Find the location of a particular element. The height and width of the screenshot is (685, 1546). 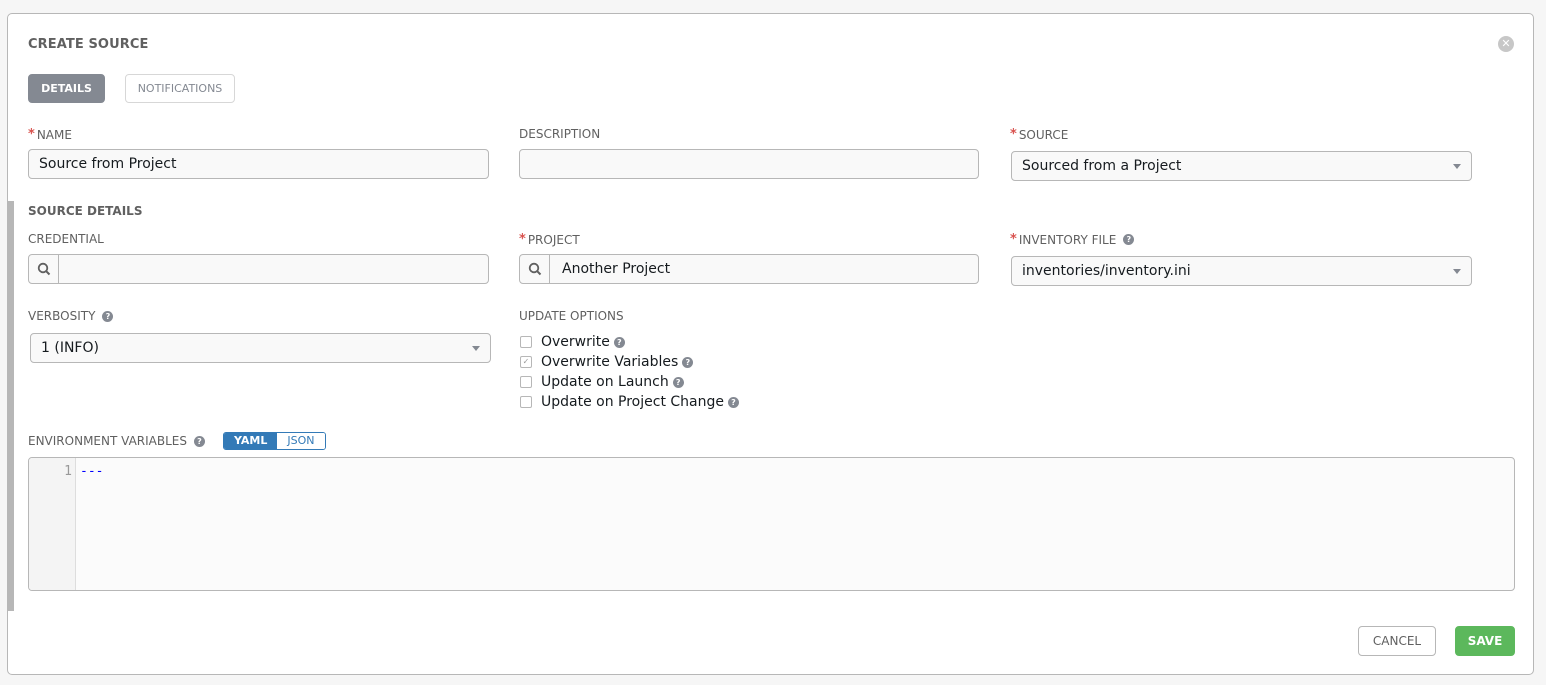

source-label: * SOURCE is located at coordinates (1039, 134).